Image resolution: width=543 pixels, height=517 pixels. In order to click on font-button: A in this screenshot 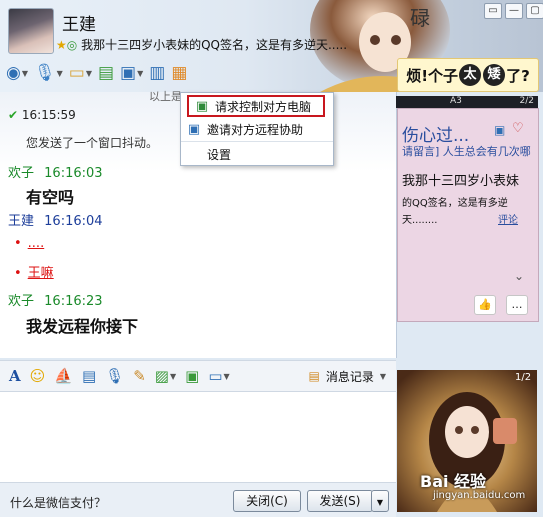, I will do `click(15, 376)`.